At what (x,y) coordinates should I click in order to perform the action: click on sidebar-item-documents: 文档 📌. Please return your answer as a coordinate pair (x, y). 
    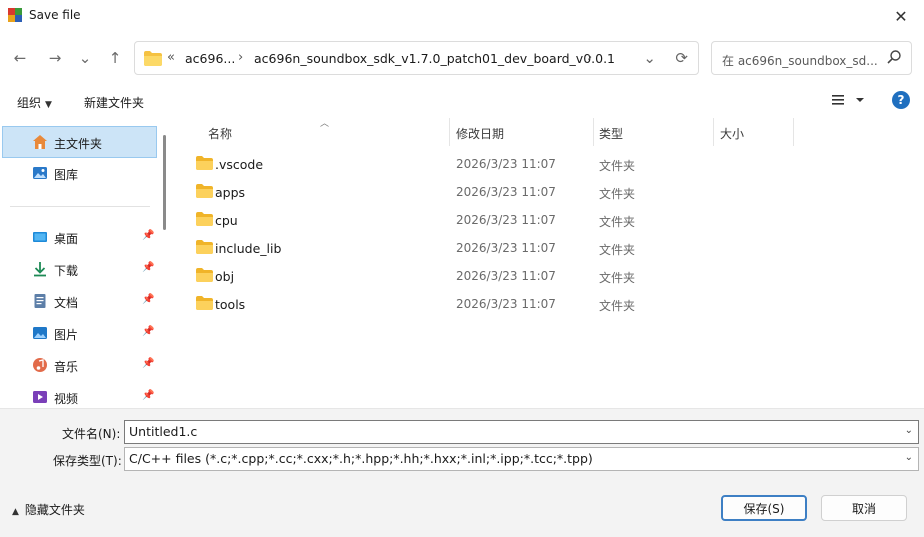
    Looking at the image, I should click on (79, 301).